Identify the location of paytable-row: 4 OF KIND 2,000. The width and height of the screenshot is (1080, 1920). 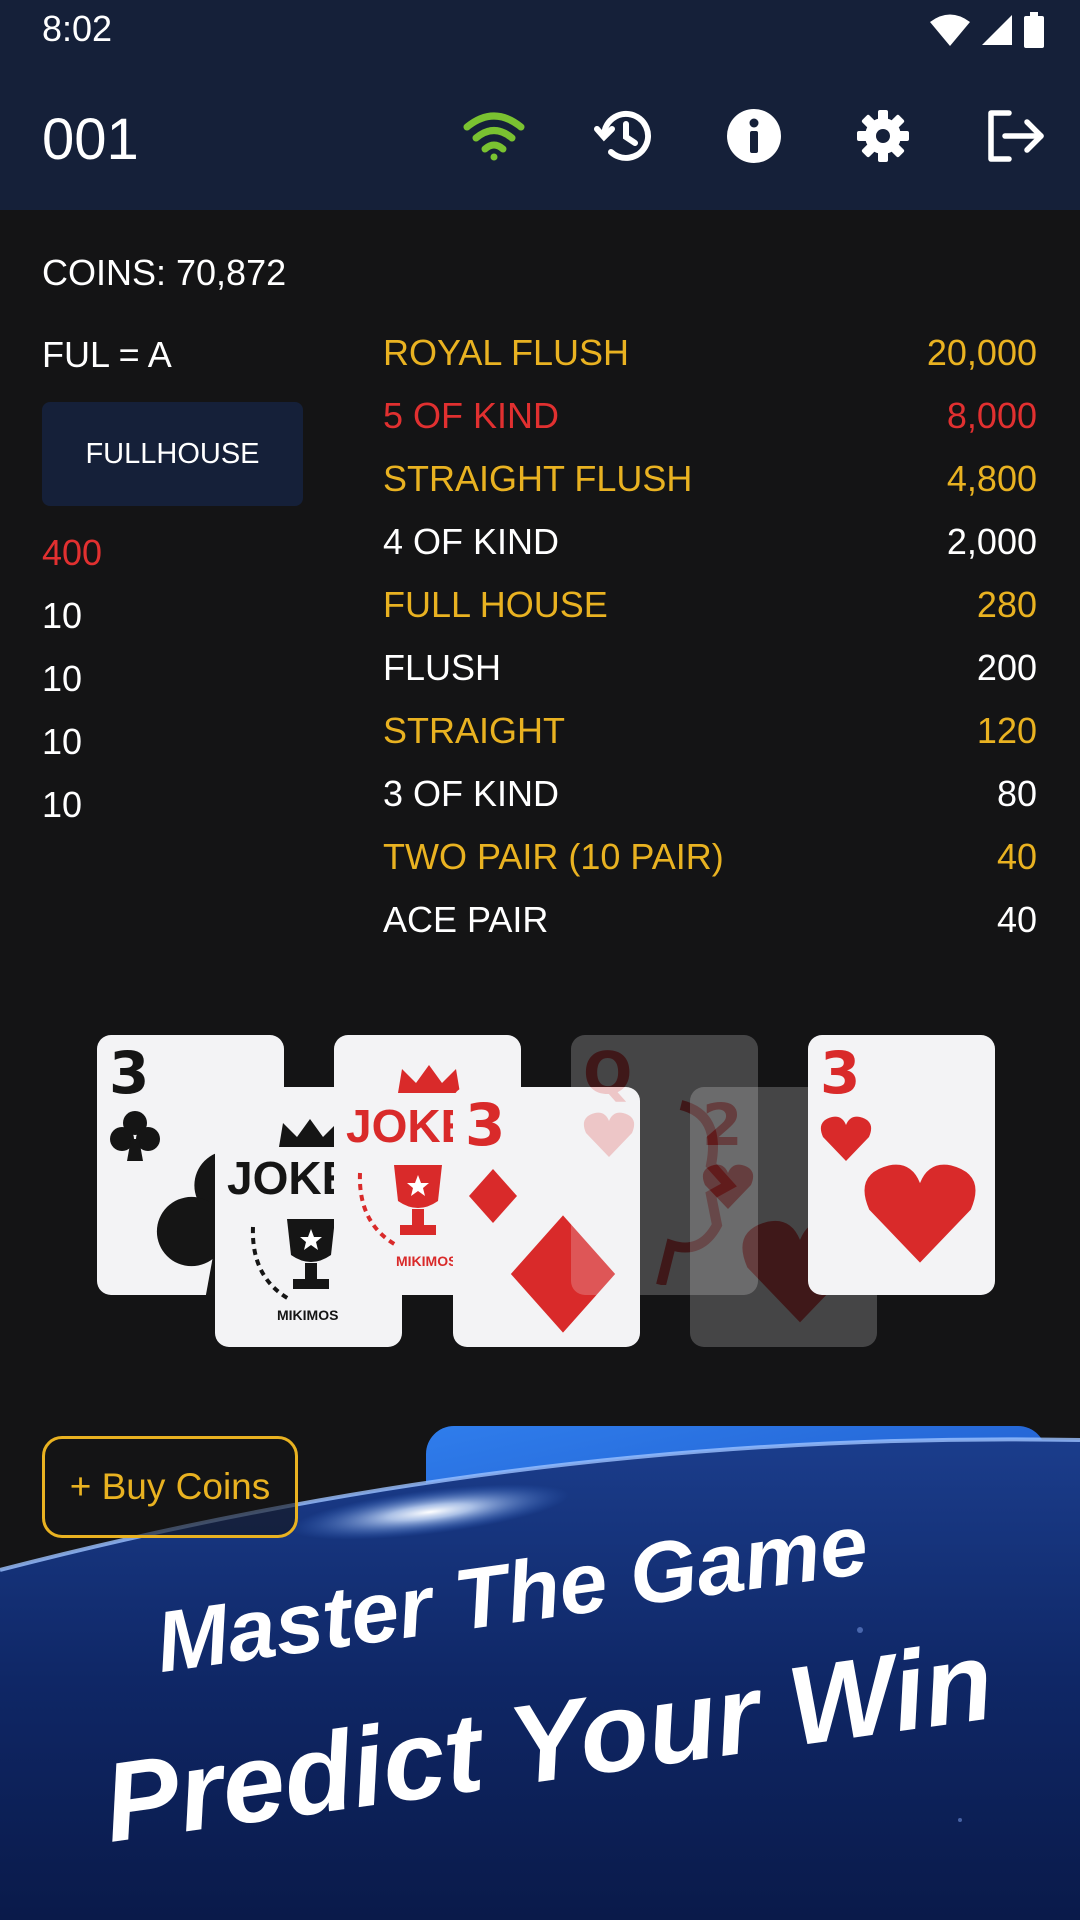
(710, 550).